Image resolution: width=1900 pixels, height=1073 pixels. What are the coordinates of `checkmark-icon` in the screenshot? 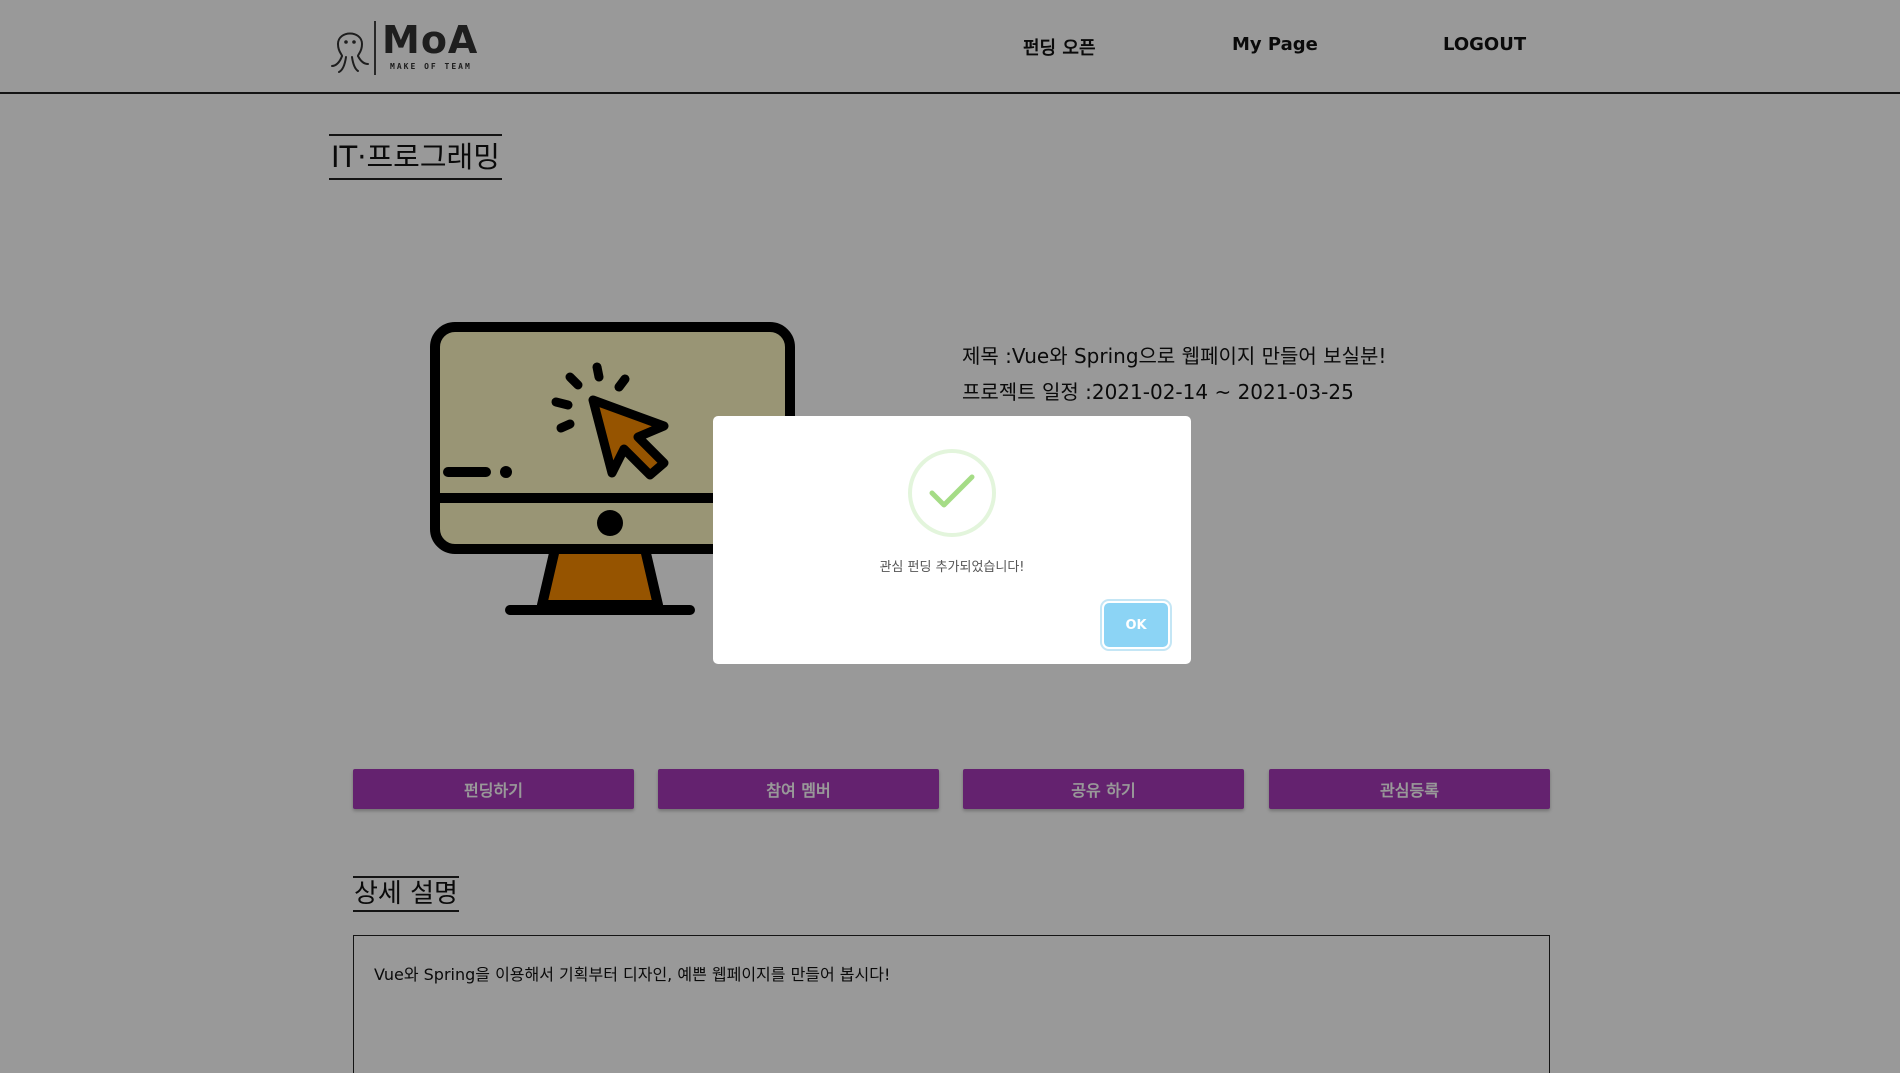 It's located at (952, 491).